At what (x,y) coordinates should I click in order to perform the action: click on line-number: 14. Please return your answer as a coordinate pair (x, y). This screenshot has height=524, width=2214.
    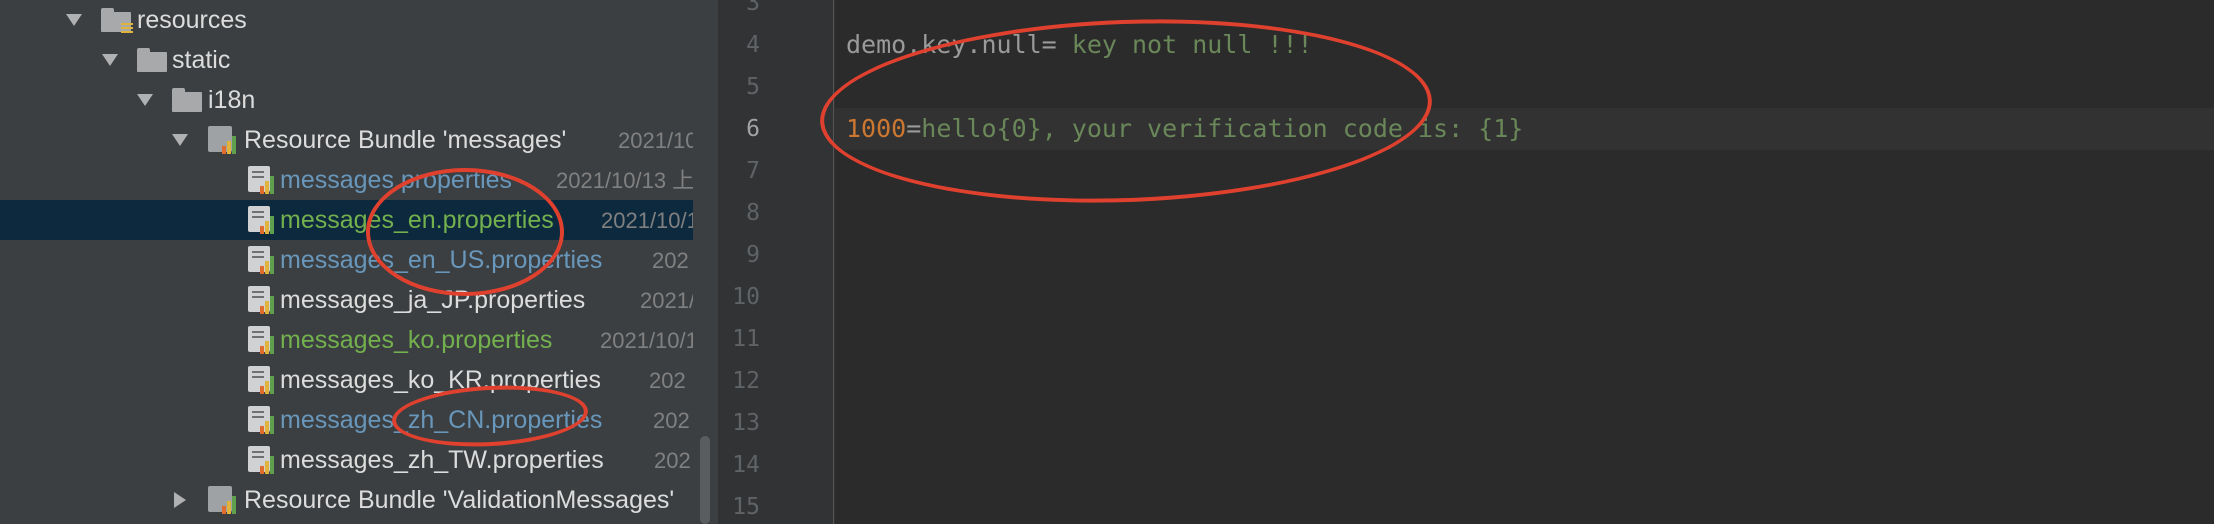
    Looking at the image, I should click on (746, 465).